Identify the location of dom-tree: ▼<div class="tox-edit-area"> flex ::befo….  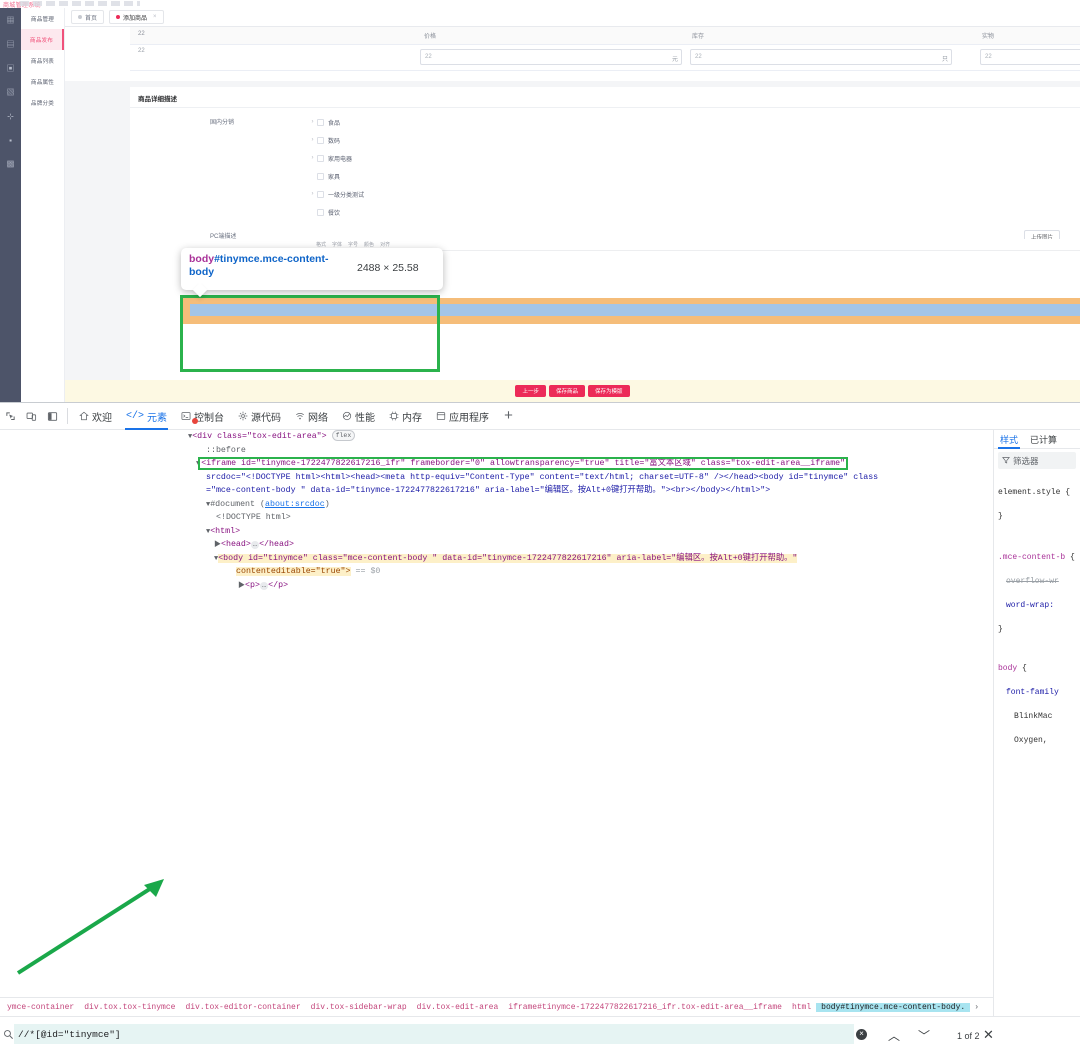
(496, 512).